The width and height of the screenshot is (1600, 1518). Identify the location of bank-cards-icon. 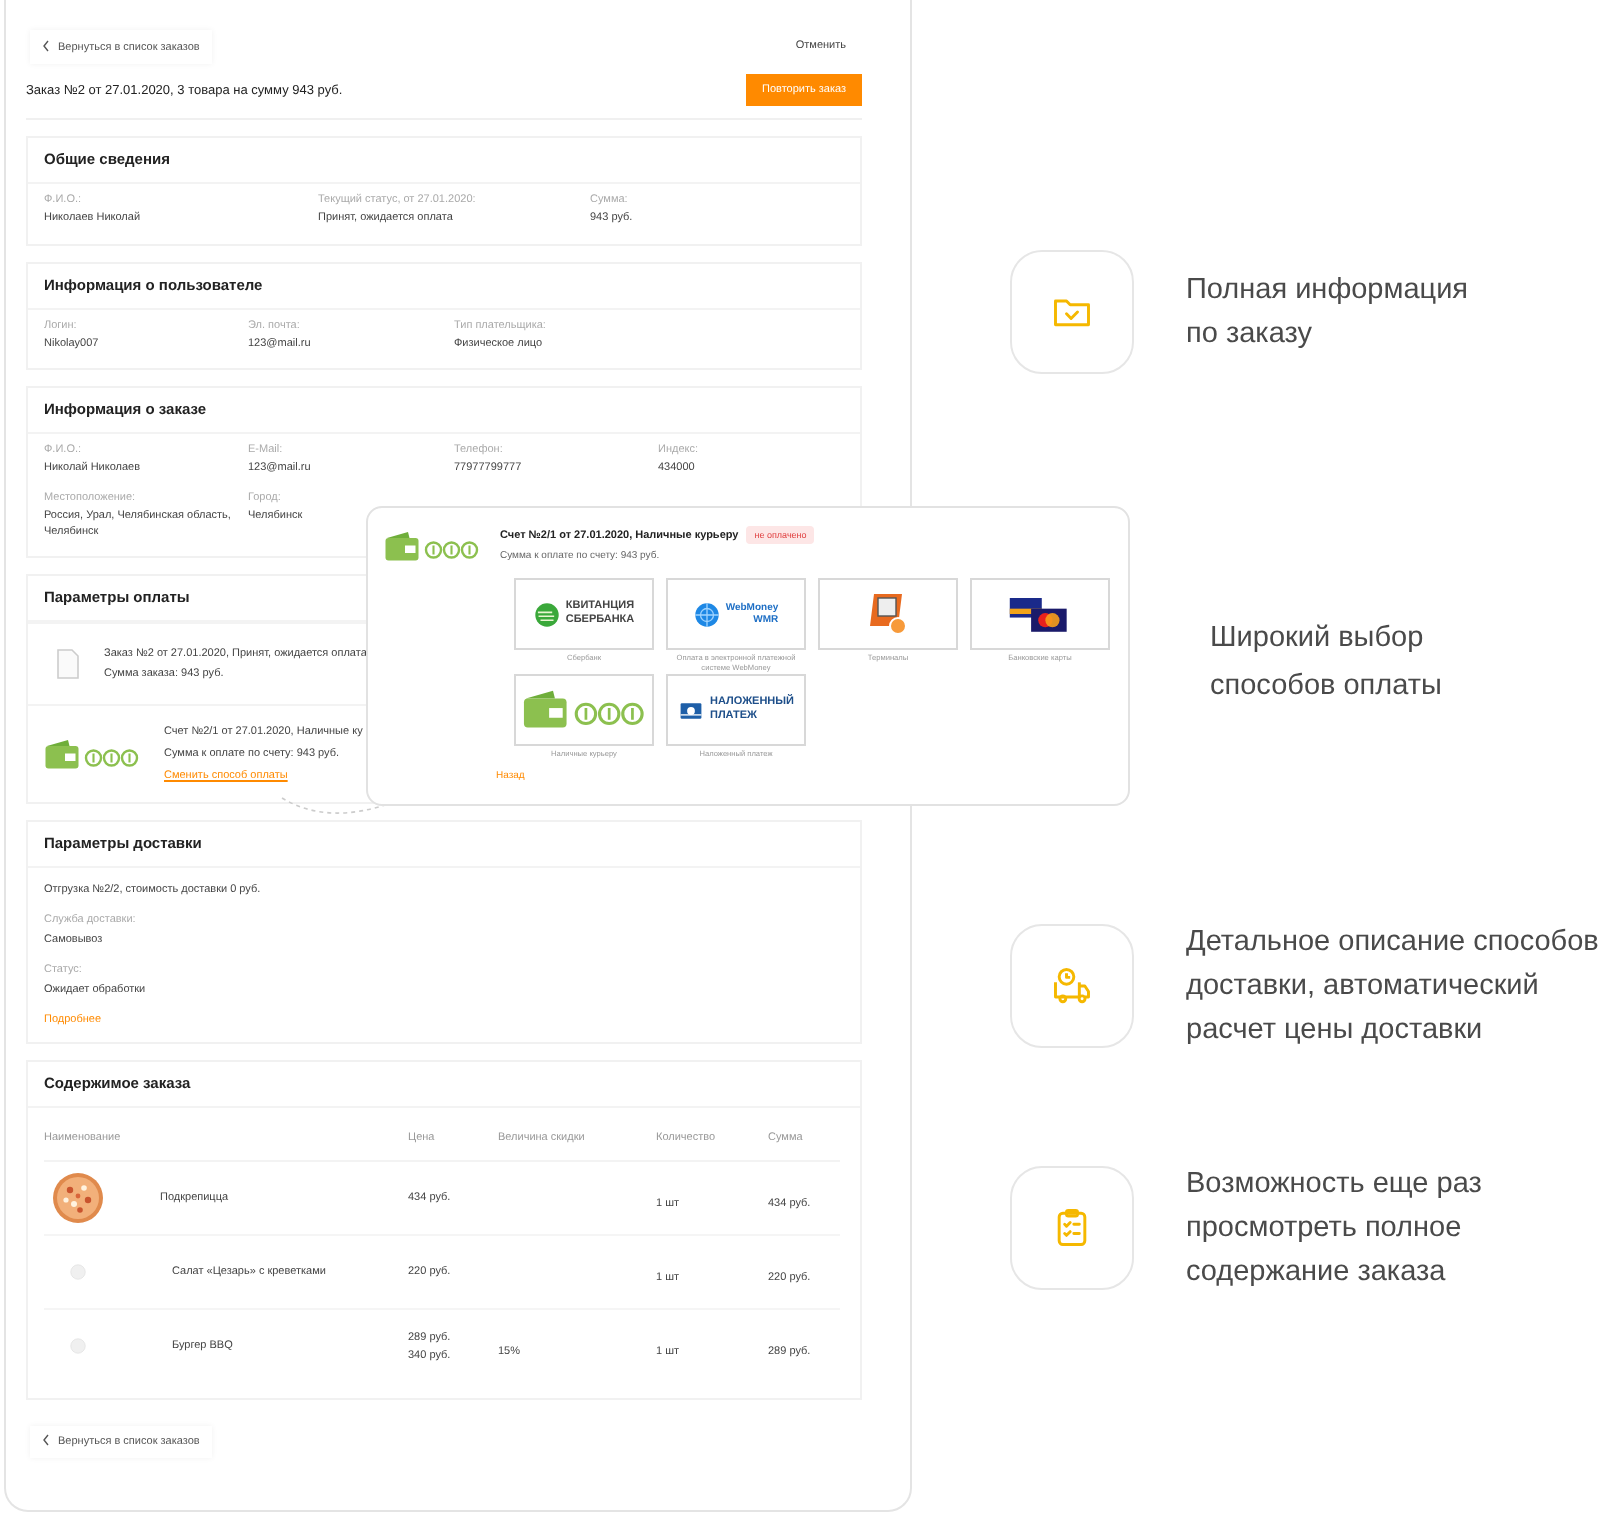
(1040, 614).